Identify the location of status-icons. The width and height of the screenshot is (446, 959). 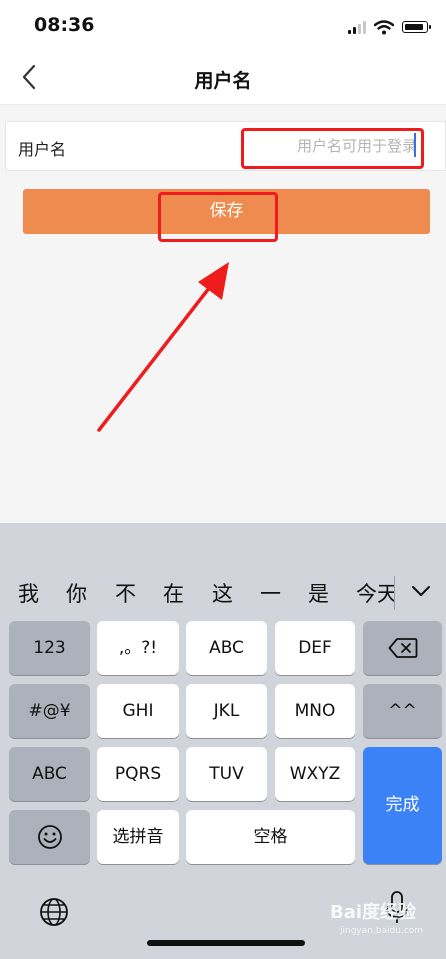
(389, 27).